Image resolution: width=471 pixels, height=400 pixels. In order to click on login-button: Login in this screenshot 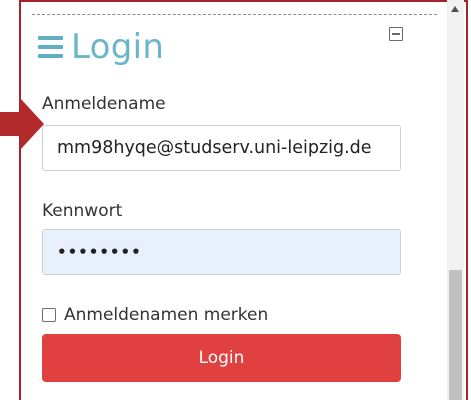, I will do `click(221, 358)`.